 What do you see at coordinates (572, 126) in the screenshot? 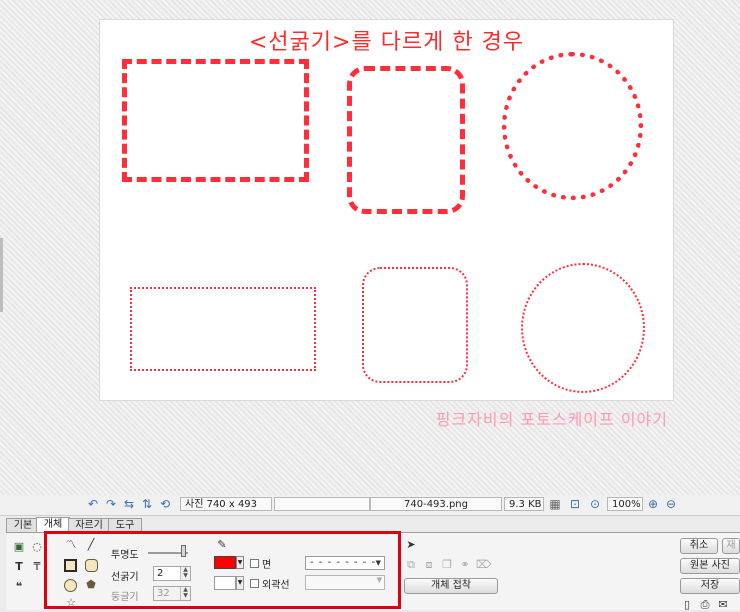
I see `thick-dotted-circle` at bounding box center [572, 126].